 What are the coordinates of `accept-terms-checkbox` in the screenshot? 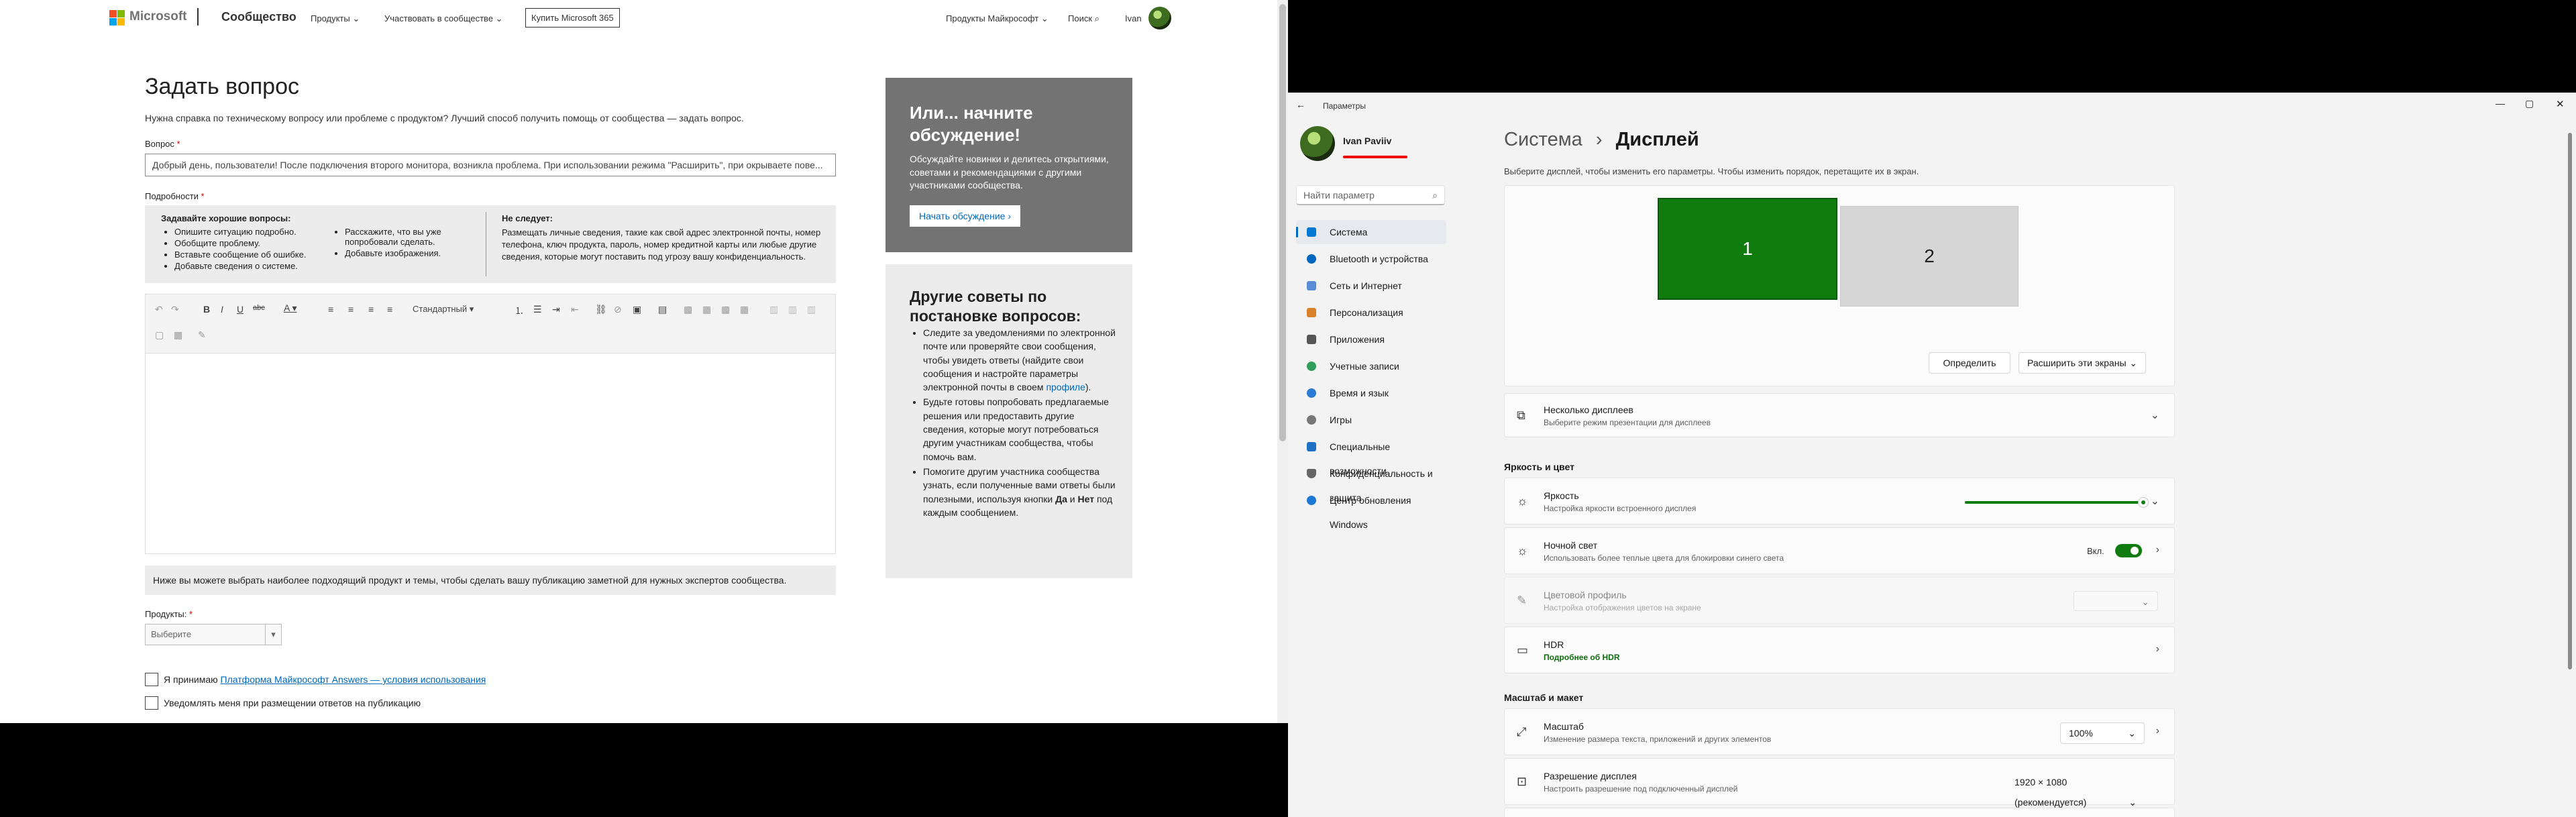 It's located at (151, 680).